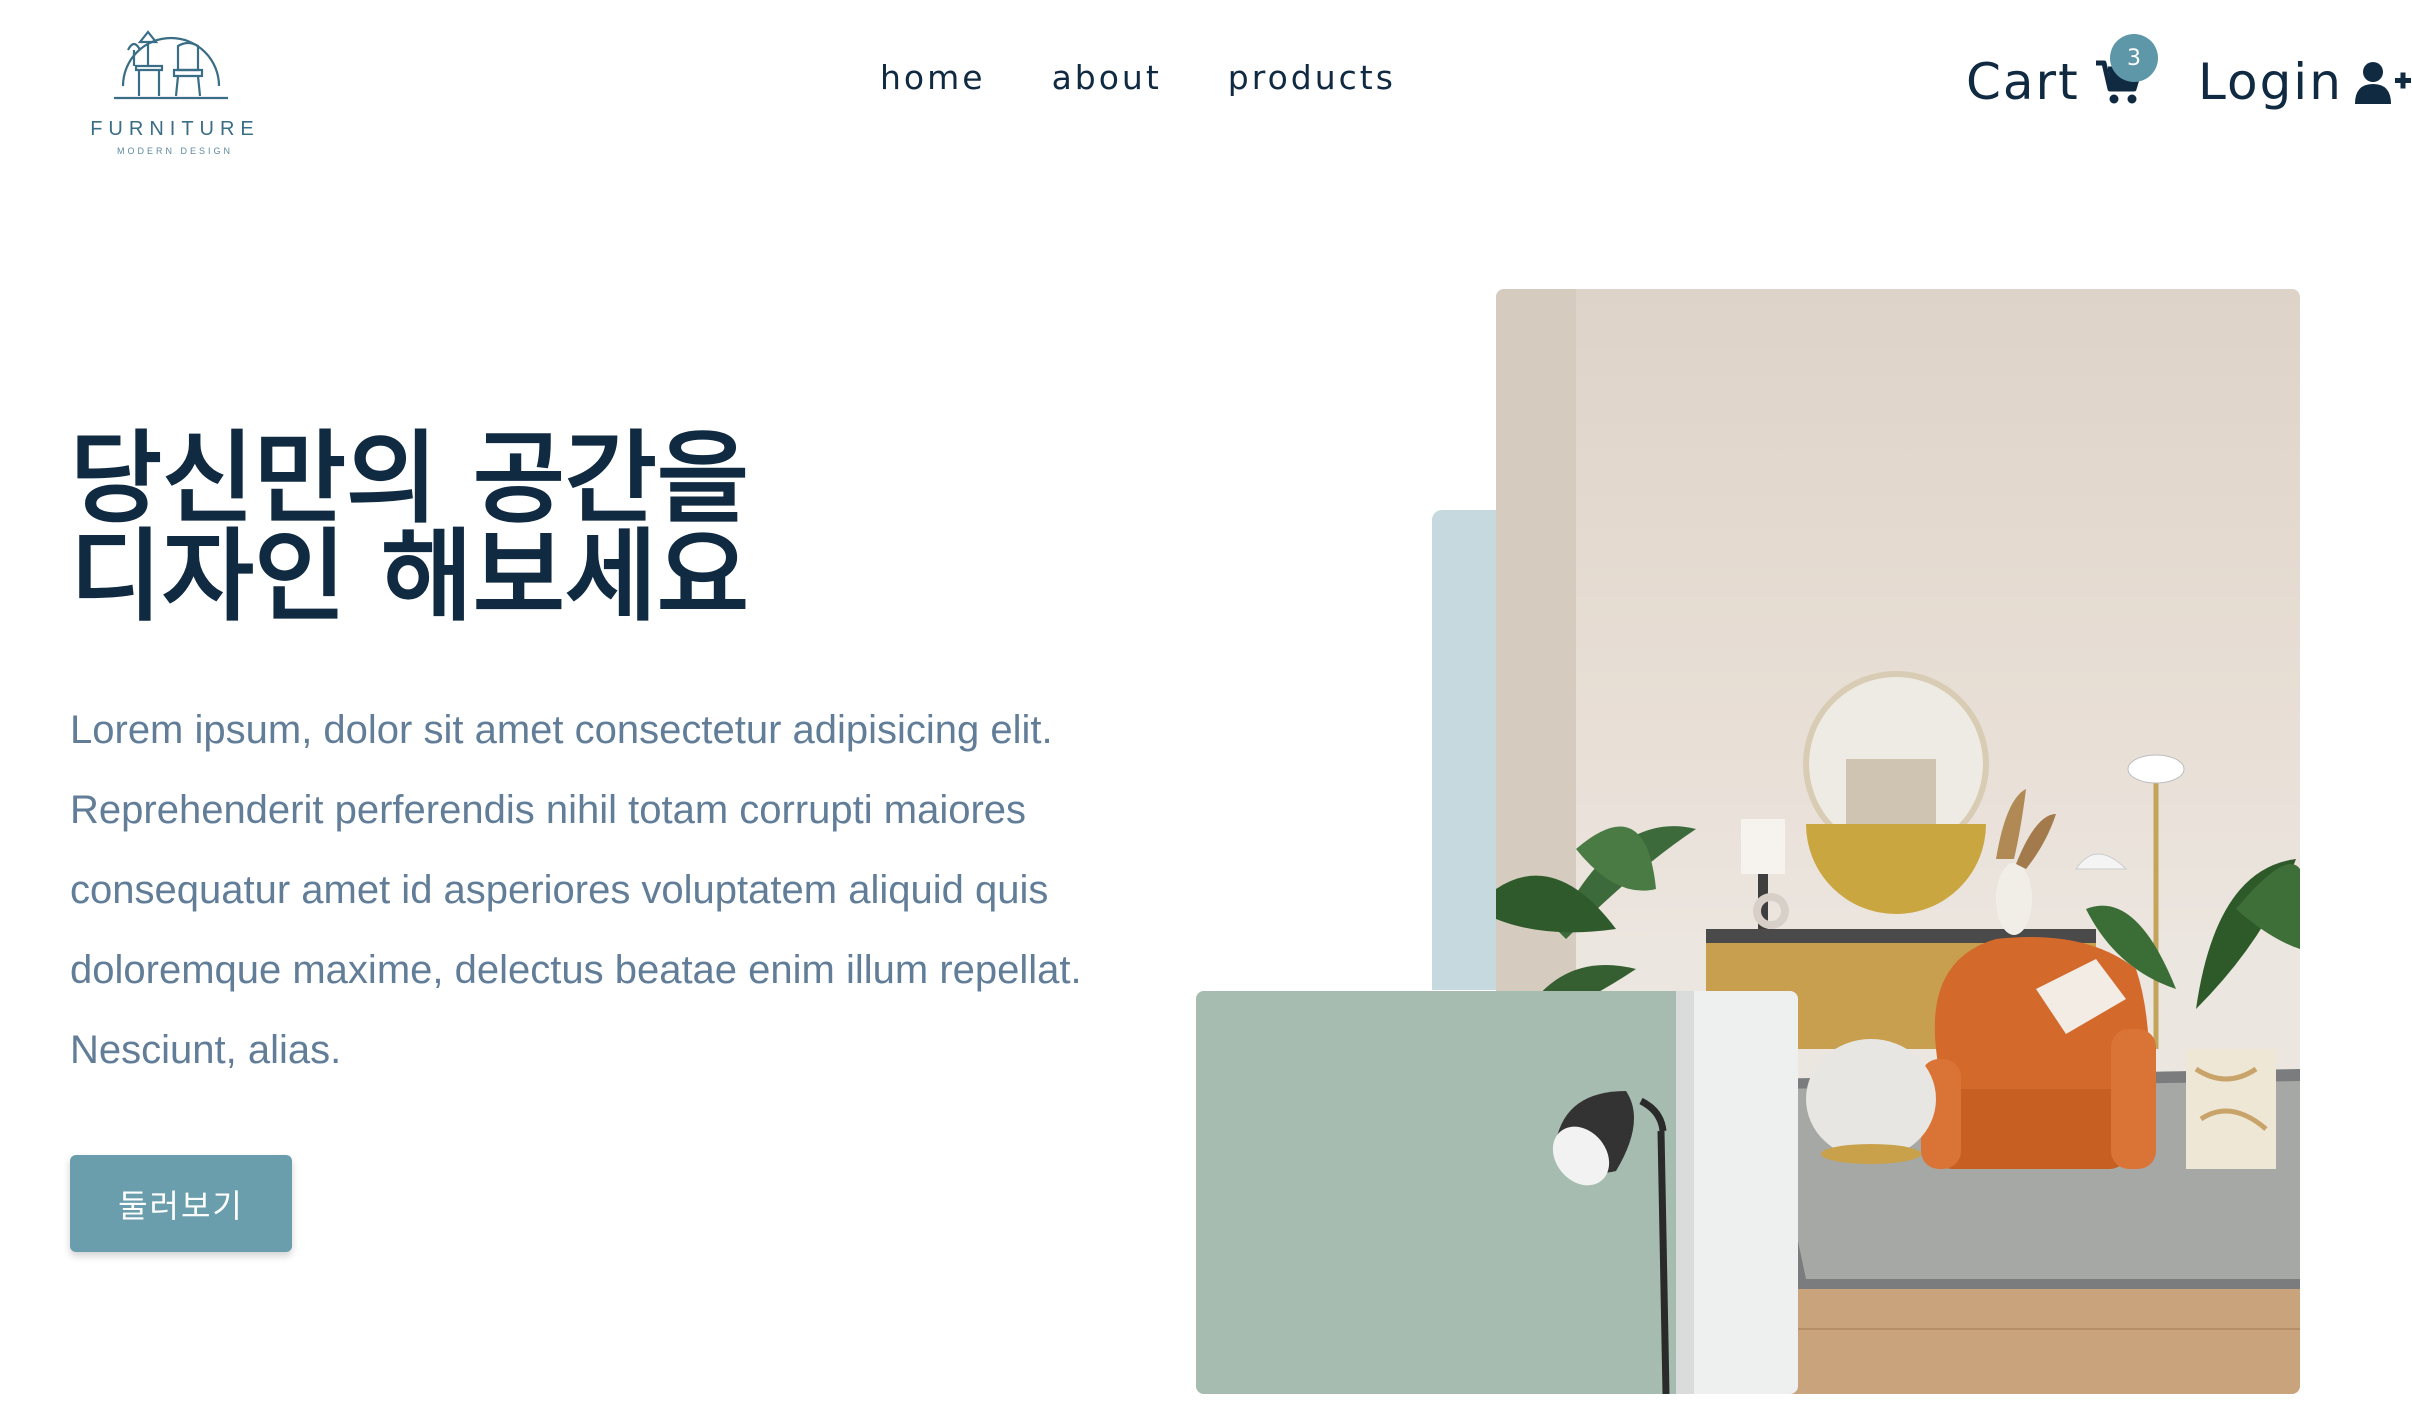  I want to click on nav-link-about: about, so click(1107, 77).